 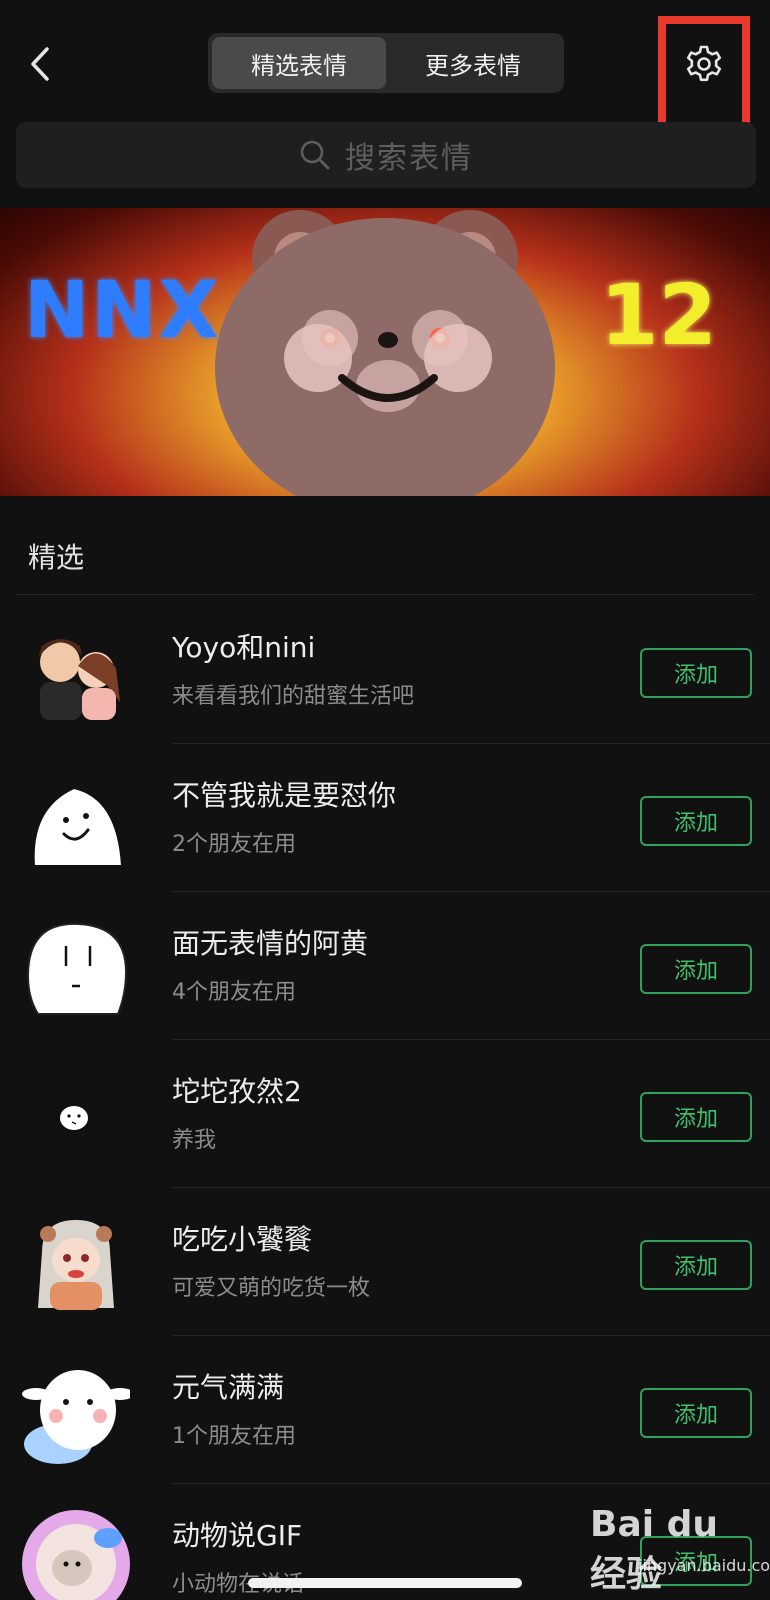 What do you see at coordinates (234, 1436) in the screenshot?
I see `sticker-subtitle: 1个朋友在用` at bounding box center [234, 1436].